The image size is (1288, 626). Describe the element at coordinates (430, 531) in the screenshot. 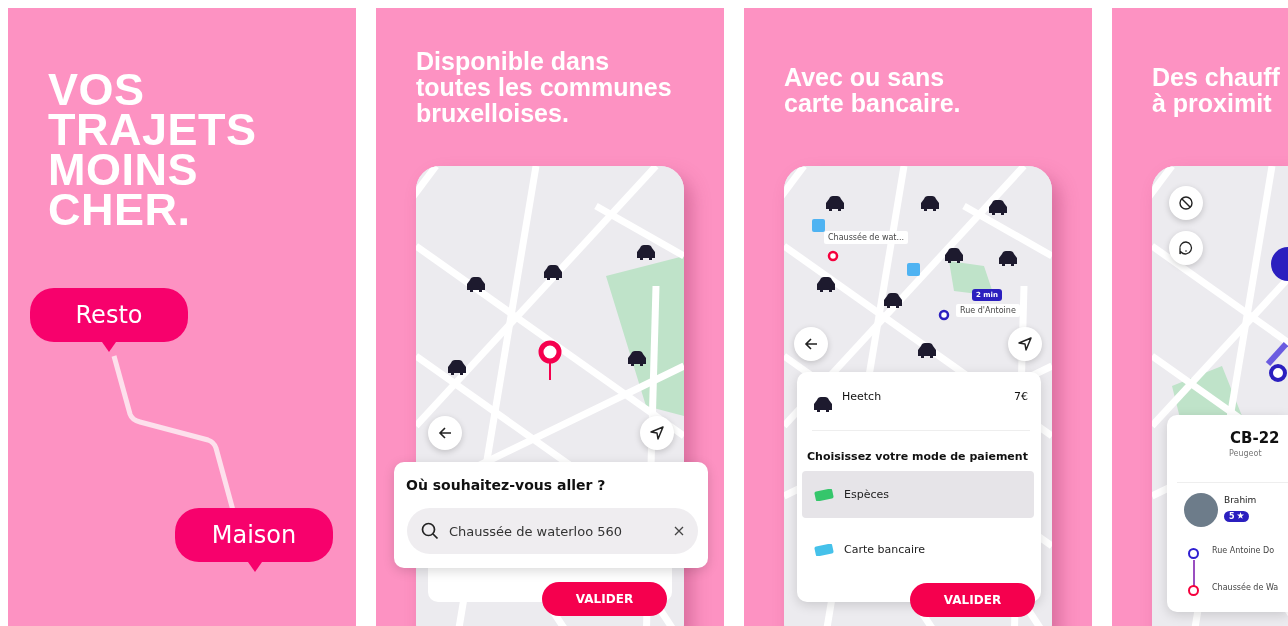

I see `search-icon` at that location.